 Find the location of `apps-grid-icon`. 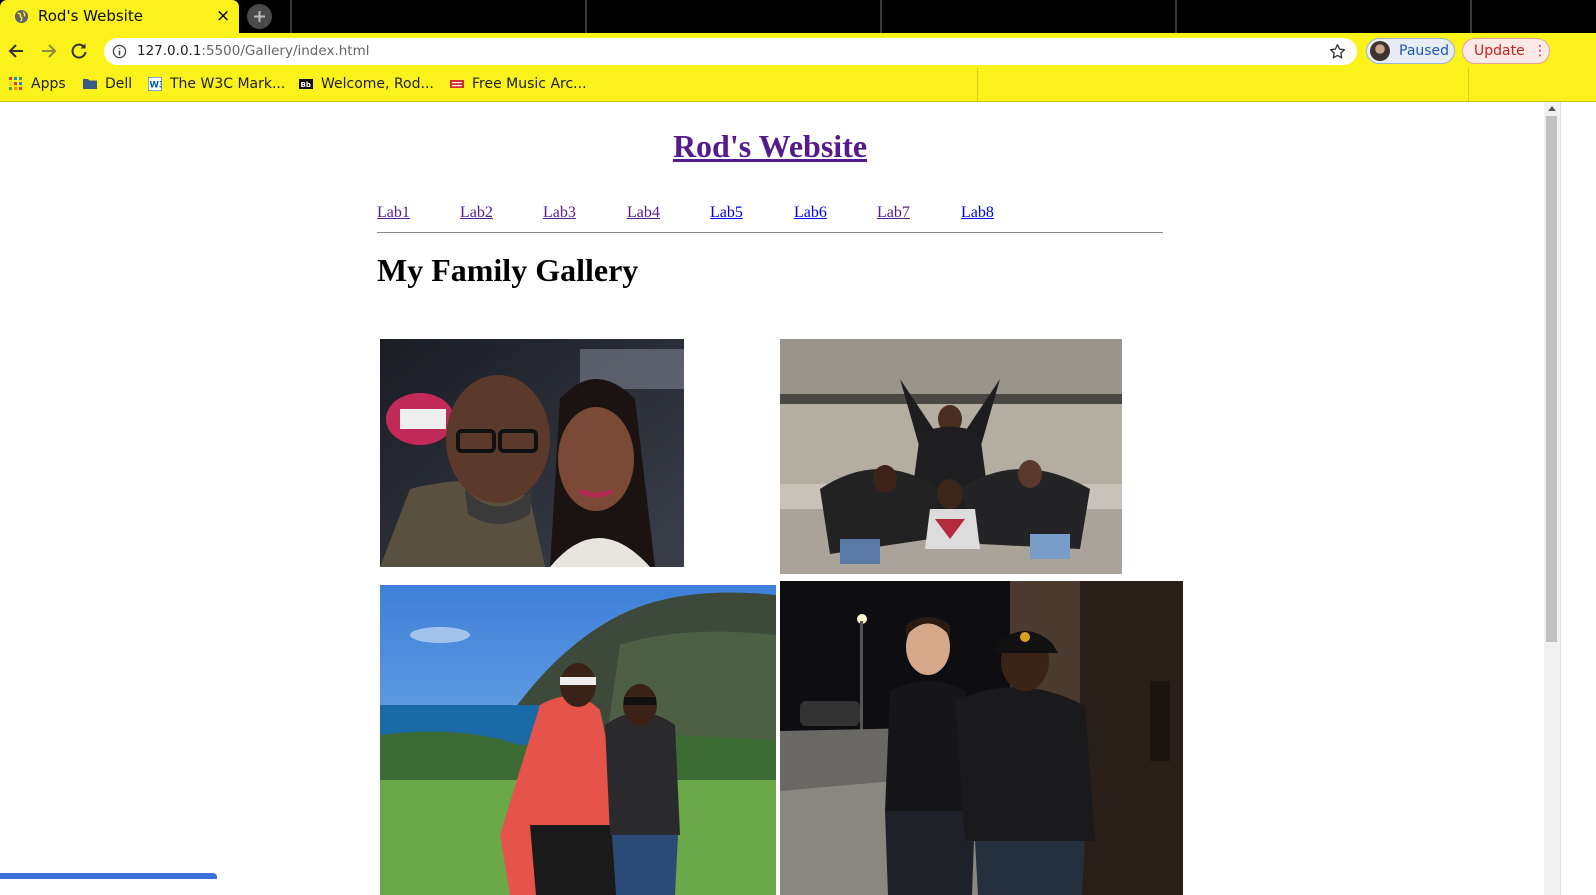

apps-grid-icon is located at coordinates (15, 83).